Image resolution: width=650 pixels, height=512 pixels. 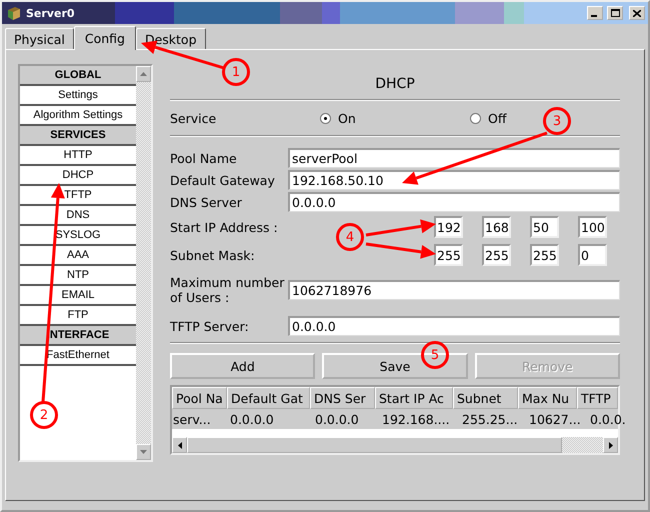 I want to click on panel-title: DHCP, so click(x=395, y=84).